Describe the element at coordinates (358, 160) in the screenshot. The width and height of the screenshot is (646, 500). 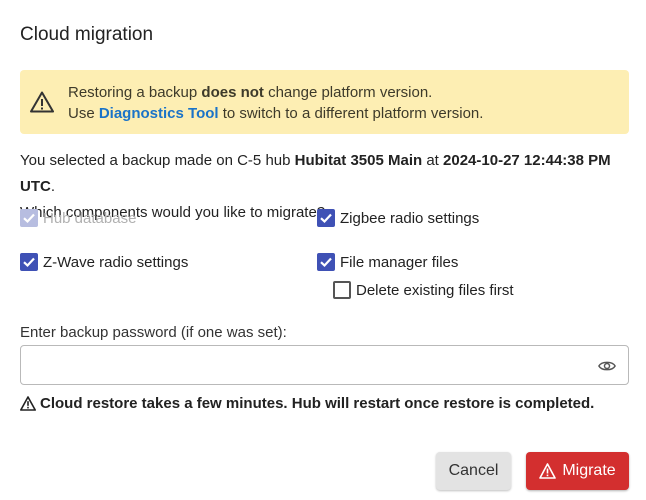
I see `hub-name: Hubitat 3505 Main` at that location.